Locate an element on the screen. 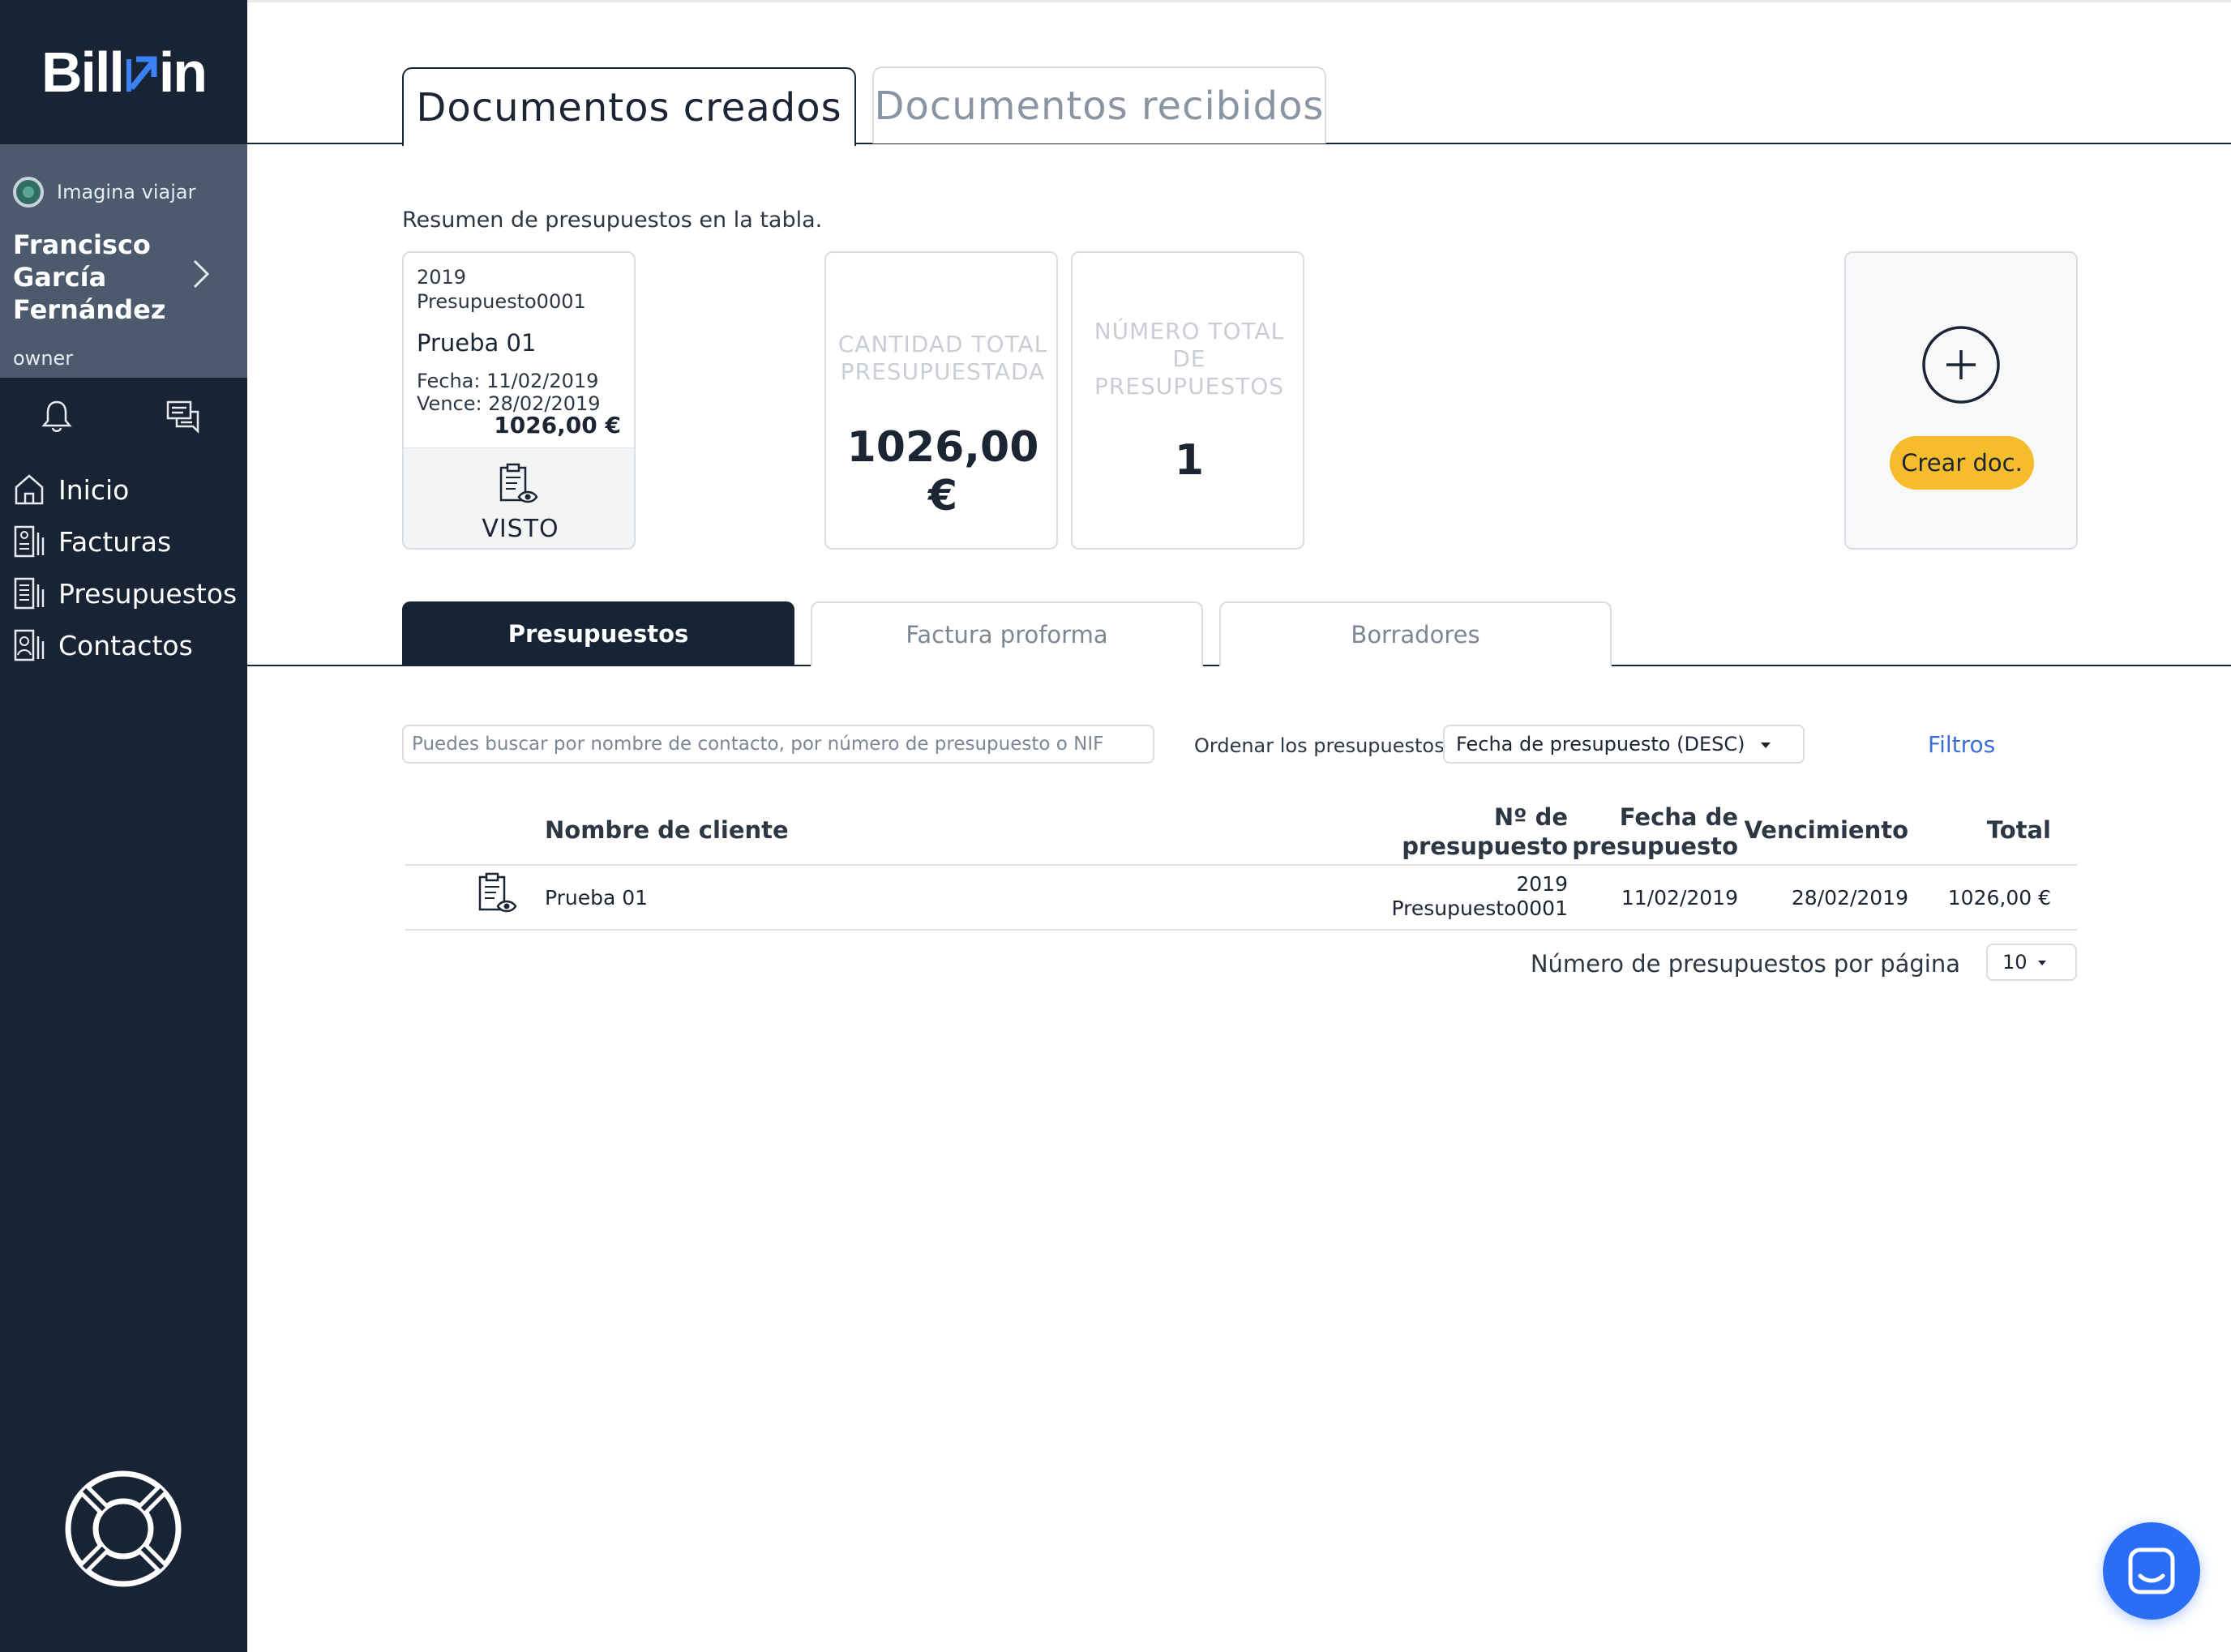 This screenshot has height=1652, width=2231. filters-link: Filtros is located at coordinates (1961, 744).